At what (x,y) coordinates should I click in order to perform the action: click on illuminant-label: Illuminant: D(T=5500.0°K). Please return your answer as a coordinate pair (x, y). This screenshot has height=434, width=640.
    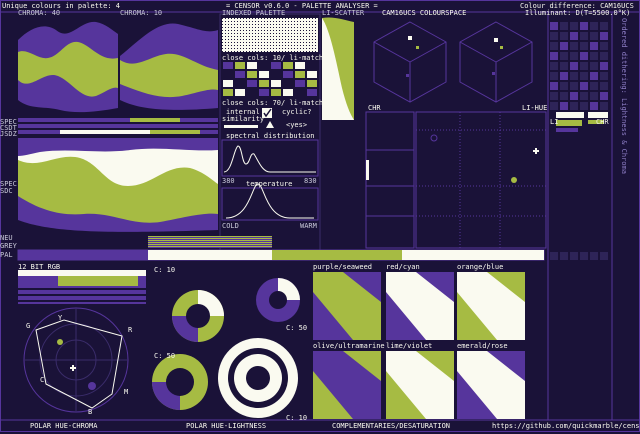
    Looking at the image, I should click on (578, 13).